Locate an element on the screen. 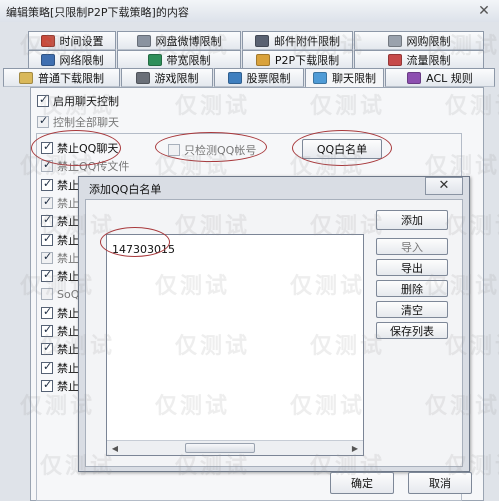  chat-item-checkbox: 禁止QQ传文件 is located at coordinates (85, 166).